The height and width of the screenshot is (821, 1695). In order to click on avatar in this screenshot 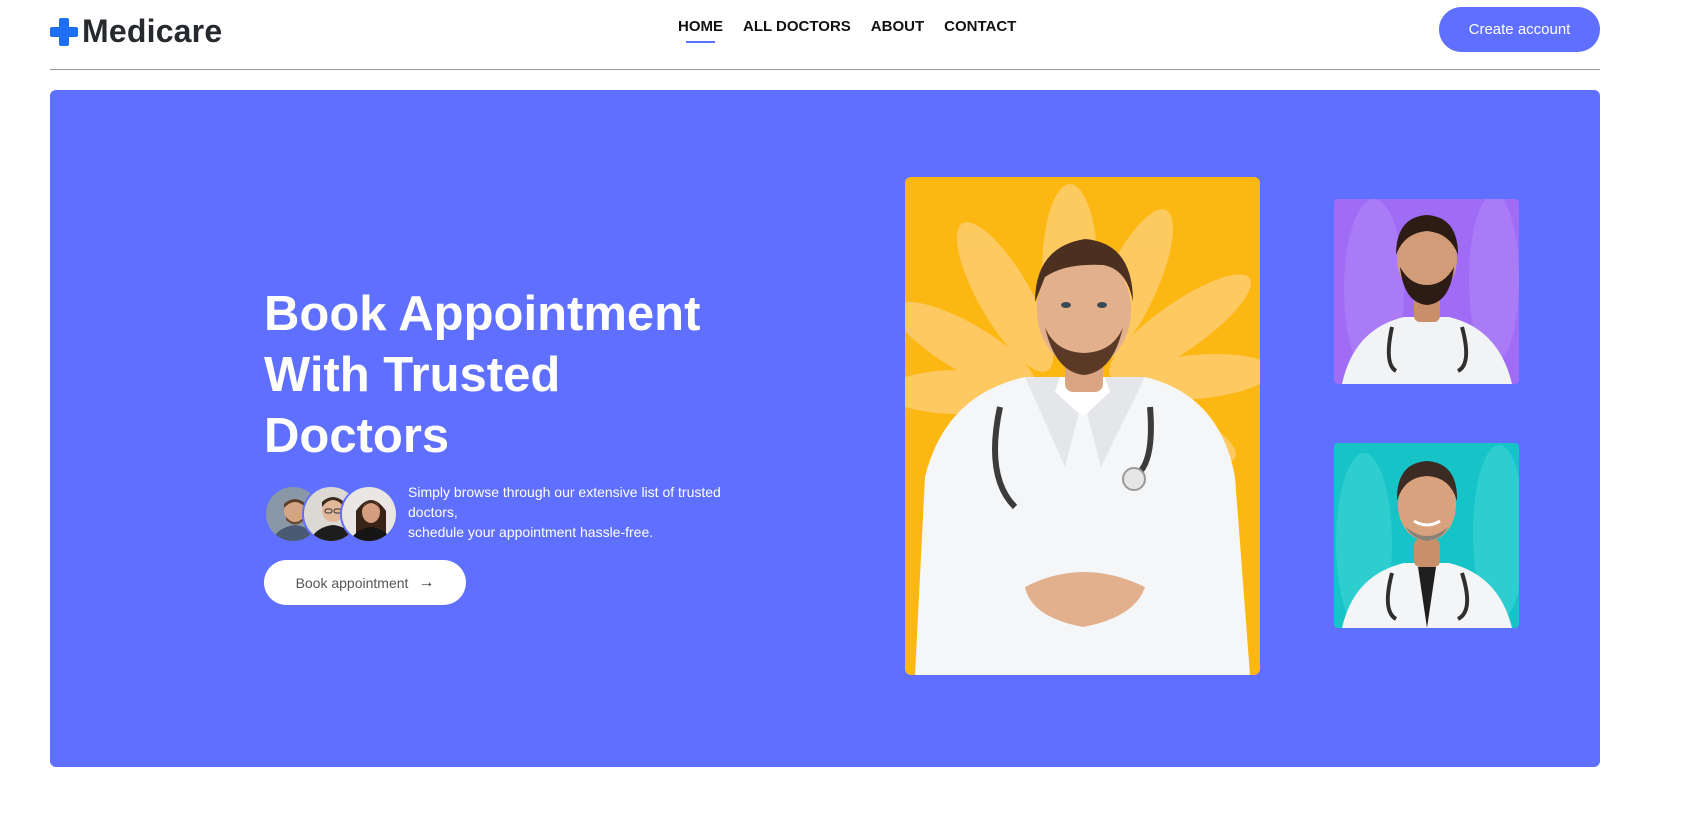, I will do `click(369, 514)`.